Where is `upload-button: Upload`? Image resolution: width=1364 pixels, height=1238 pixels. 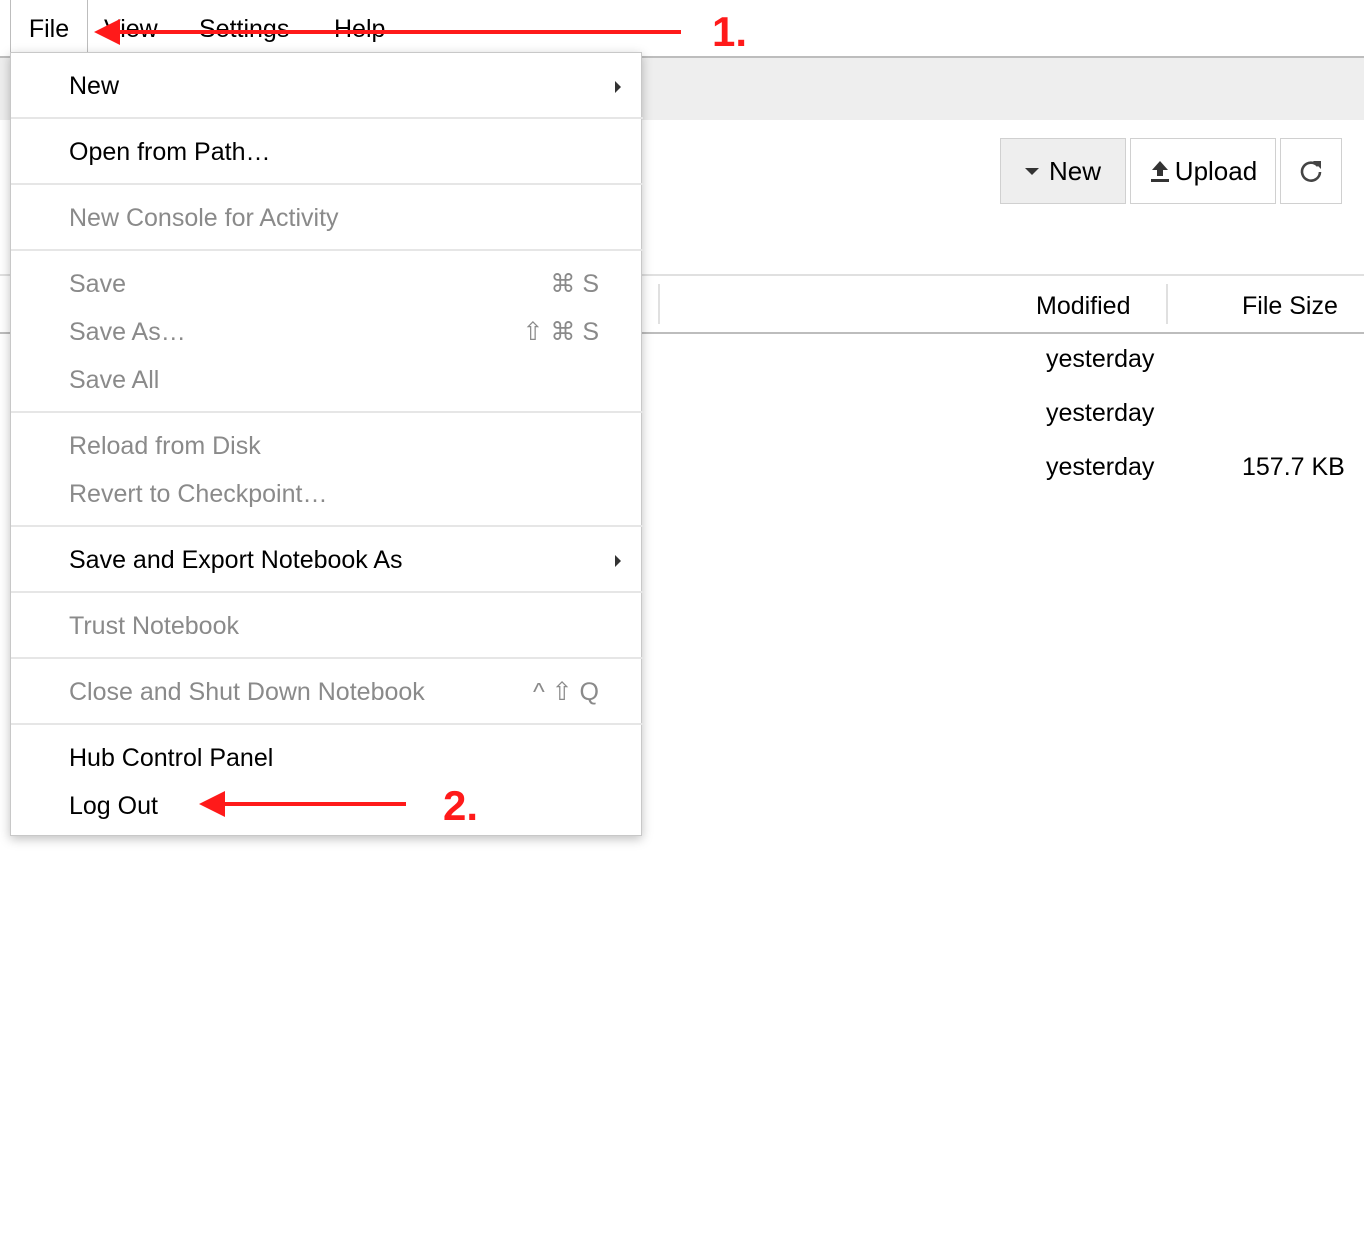 upload-button: Upload is located at coordinates (1203, 171).